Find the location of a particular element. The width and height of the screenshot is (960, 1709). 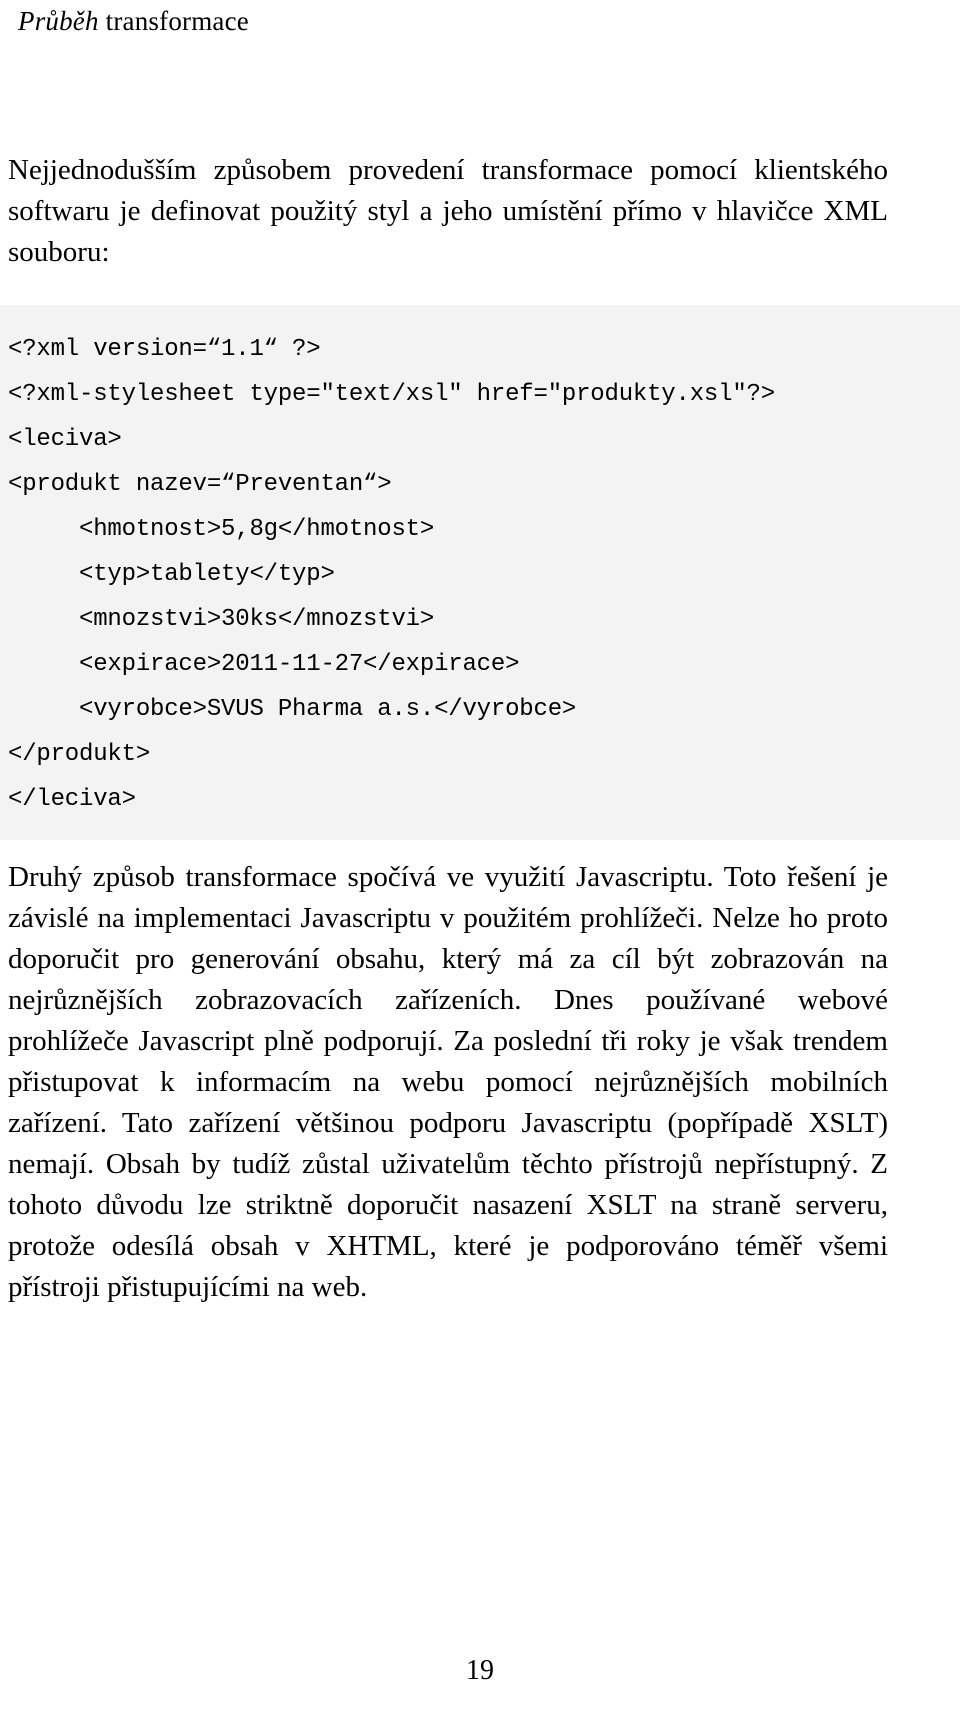

code-line: </leciva> is located at coordinates (72, 799).